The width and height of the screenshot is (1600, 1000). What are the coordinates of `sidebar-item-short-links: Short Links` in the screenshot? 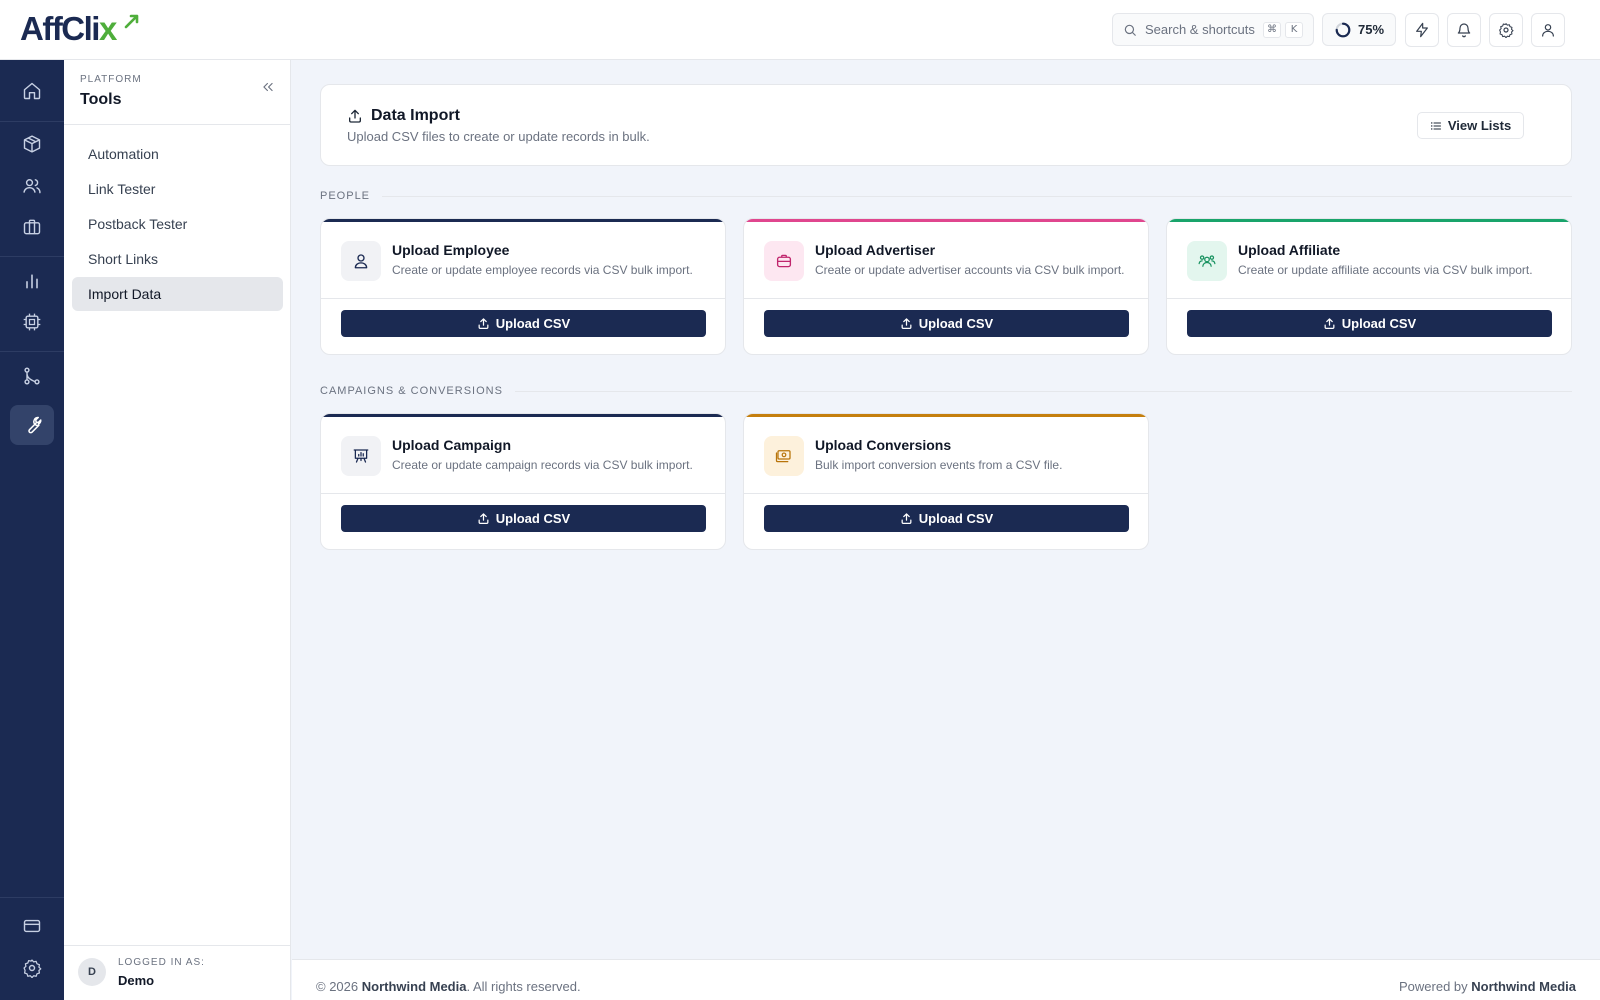 It's located at (177, 259).